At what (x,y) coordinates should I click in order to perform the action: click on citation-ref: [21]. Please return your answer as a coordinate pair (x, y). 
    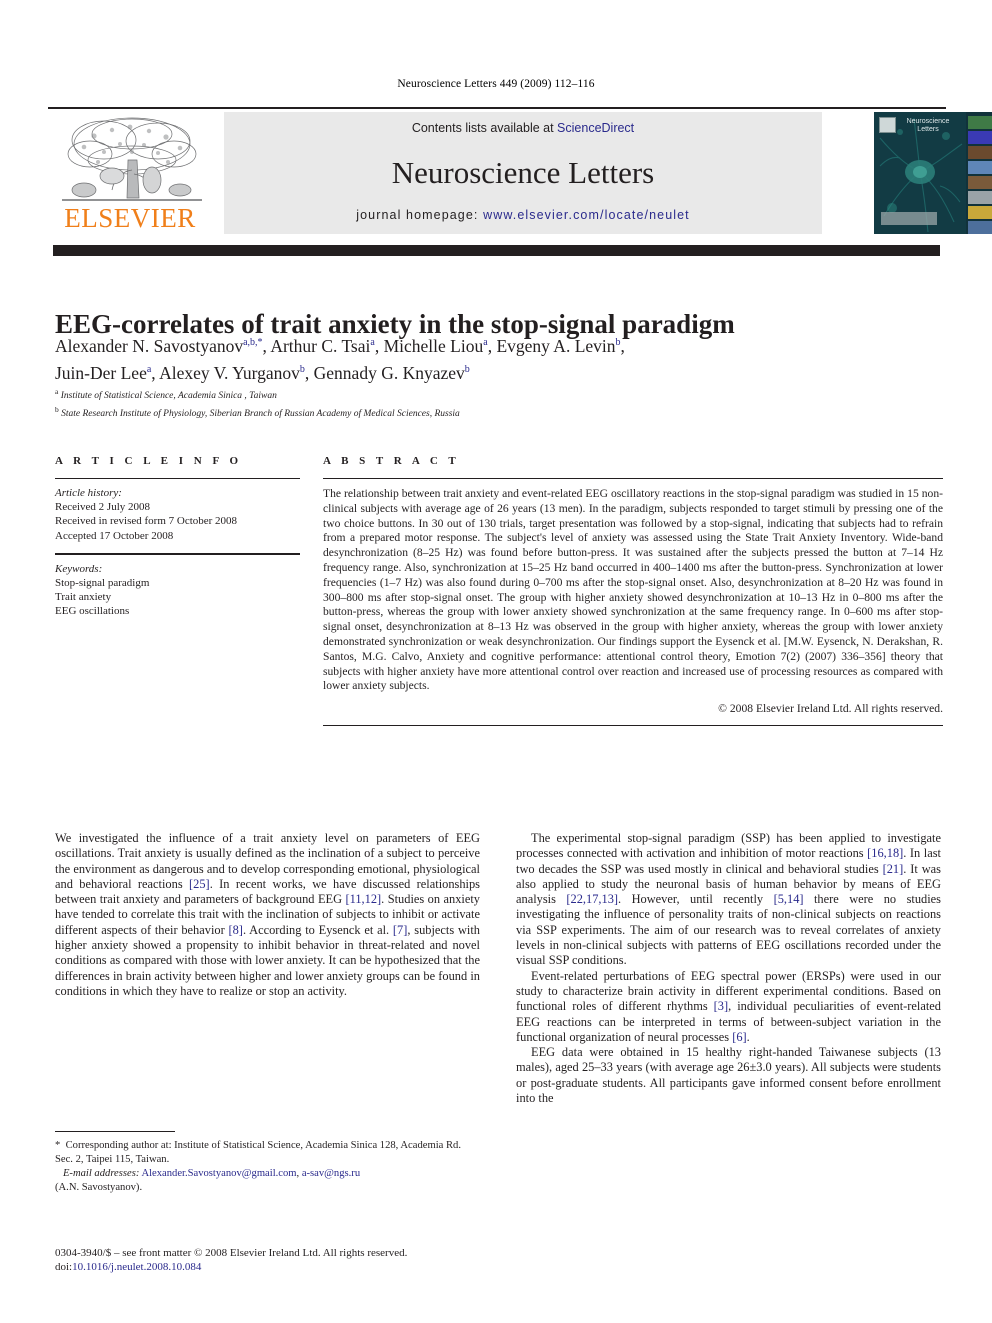
    Looking at the image, I should click on (893, 869).